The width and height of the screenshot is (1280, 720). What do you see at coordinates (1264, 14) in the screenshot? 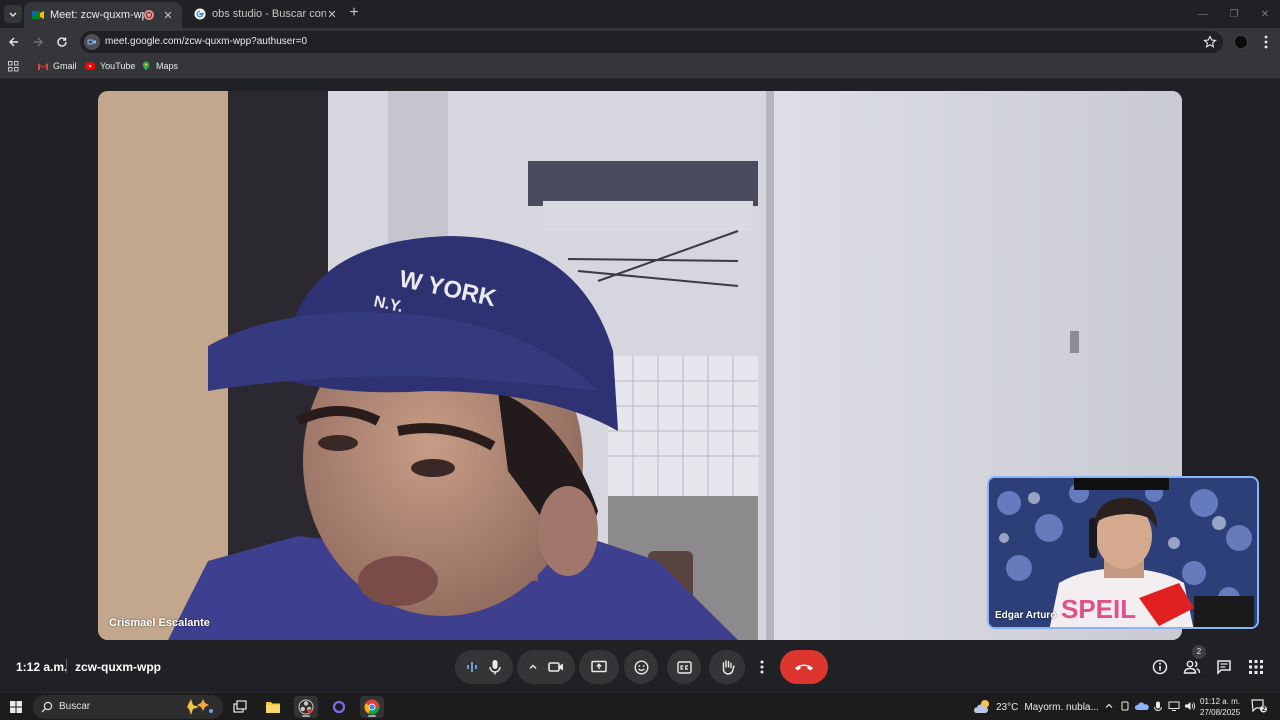
I see `close-window-button: ✕` at bounding box center [1264, 14].